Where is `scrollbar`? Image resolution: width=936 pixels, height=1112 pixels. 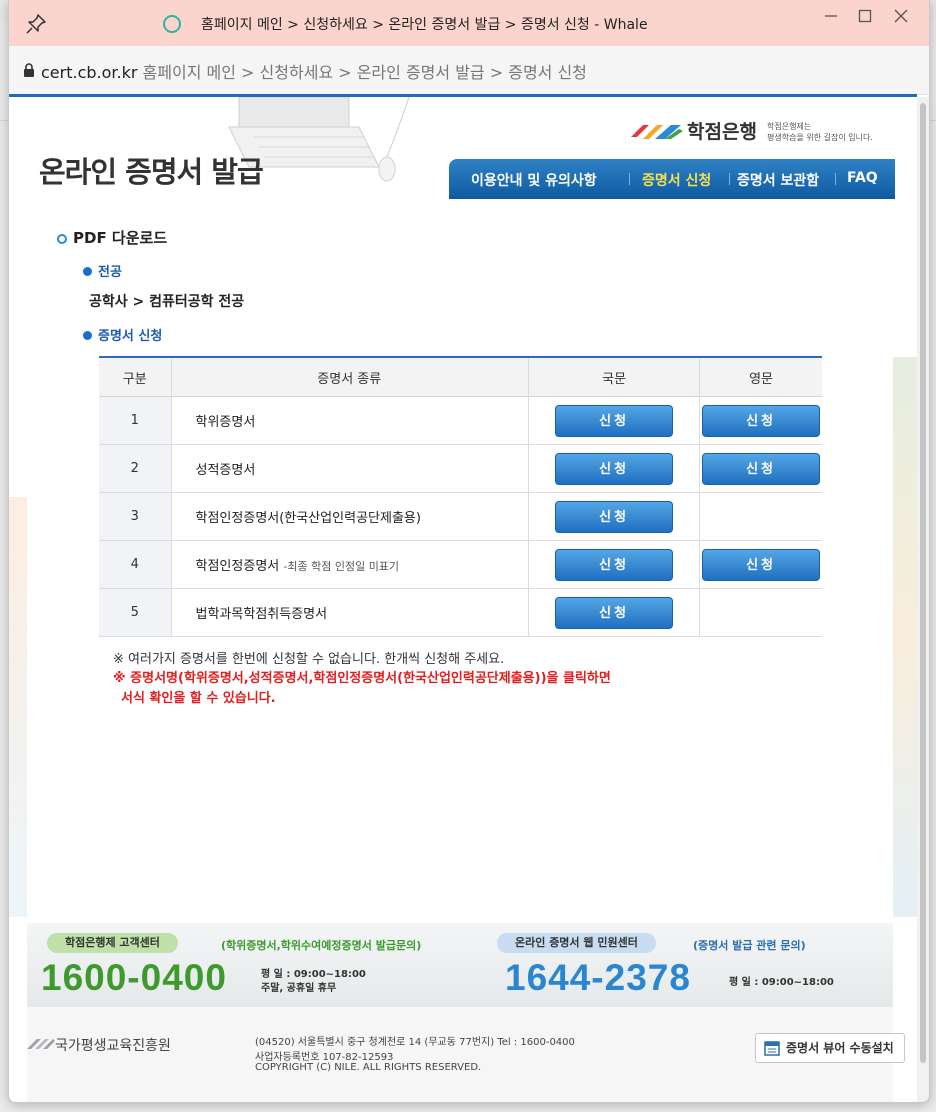 scrollbar is located at coordinates (923, 599).